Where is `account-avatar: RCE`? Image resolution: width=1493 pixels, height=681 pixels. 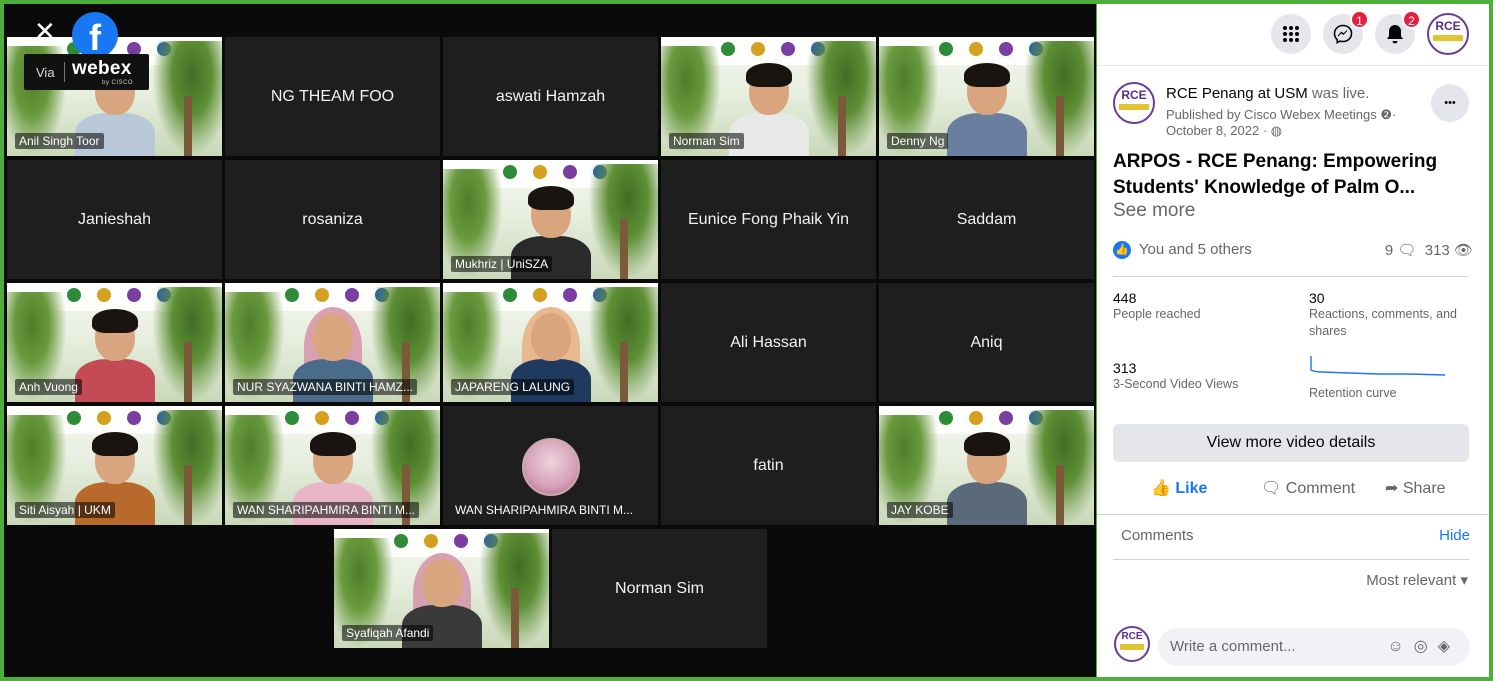 account-avatar: RCE is located at coordinates (1448, 34).